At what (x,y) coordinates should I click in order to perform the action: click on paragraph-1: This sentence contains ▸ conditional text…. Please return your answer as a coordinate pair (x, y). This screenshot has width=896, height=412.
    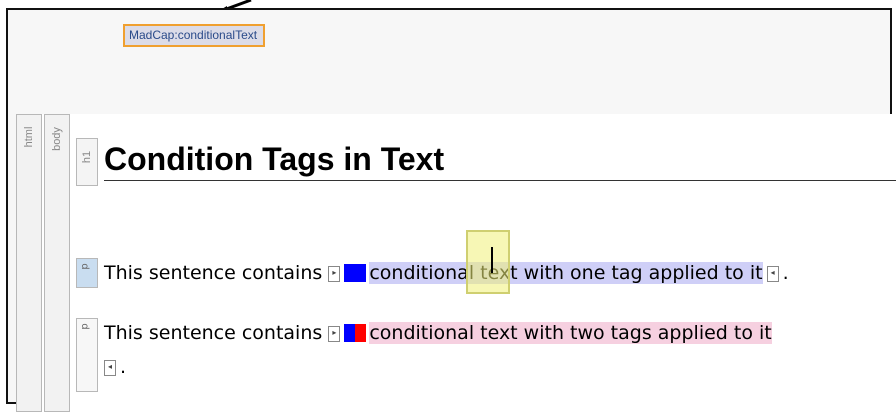
    Looking at the image, I should click on (446, 273).